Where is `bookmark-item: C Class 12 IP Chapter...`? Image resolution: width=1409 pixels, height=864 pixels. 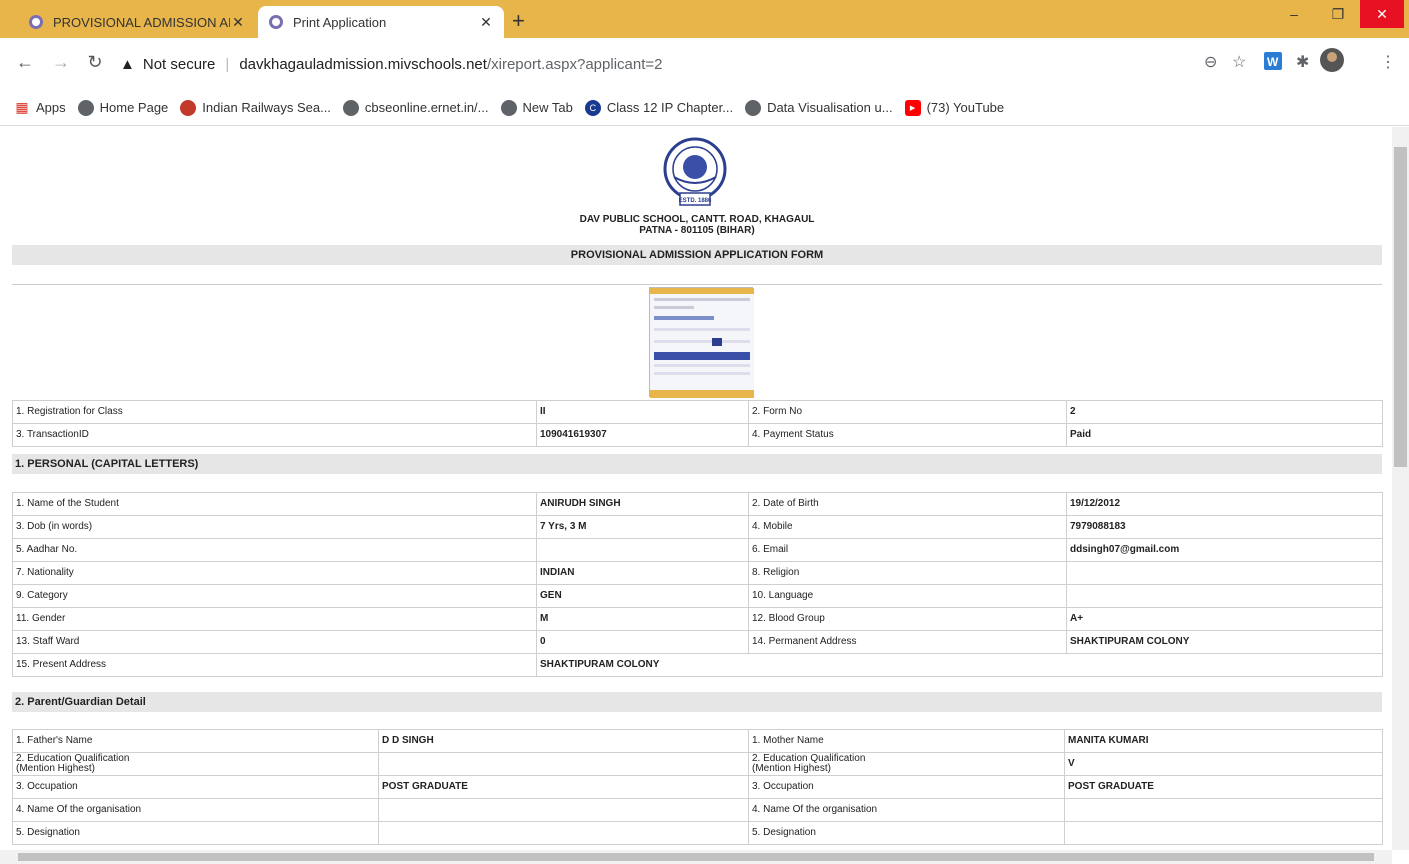 bookmark-item: C Class 12 IP Chapter... is located at coordinates (659, 107).